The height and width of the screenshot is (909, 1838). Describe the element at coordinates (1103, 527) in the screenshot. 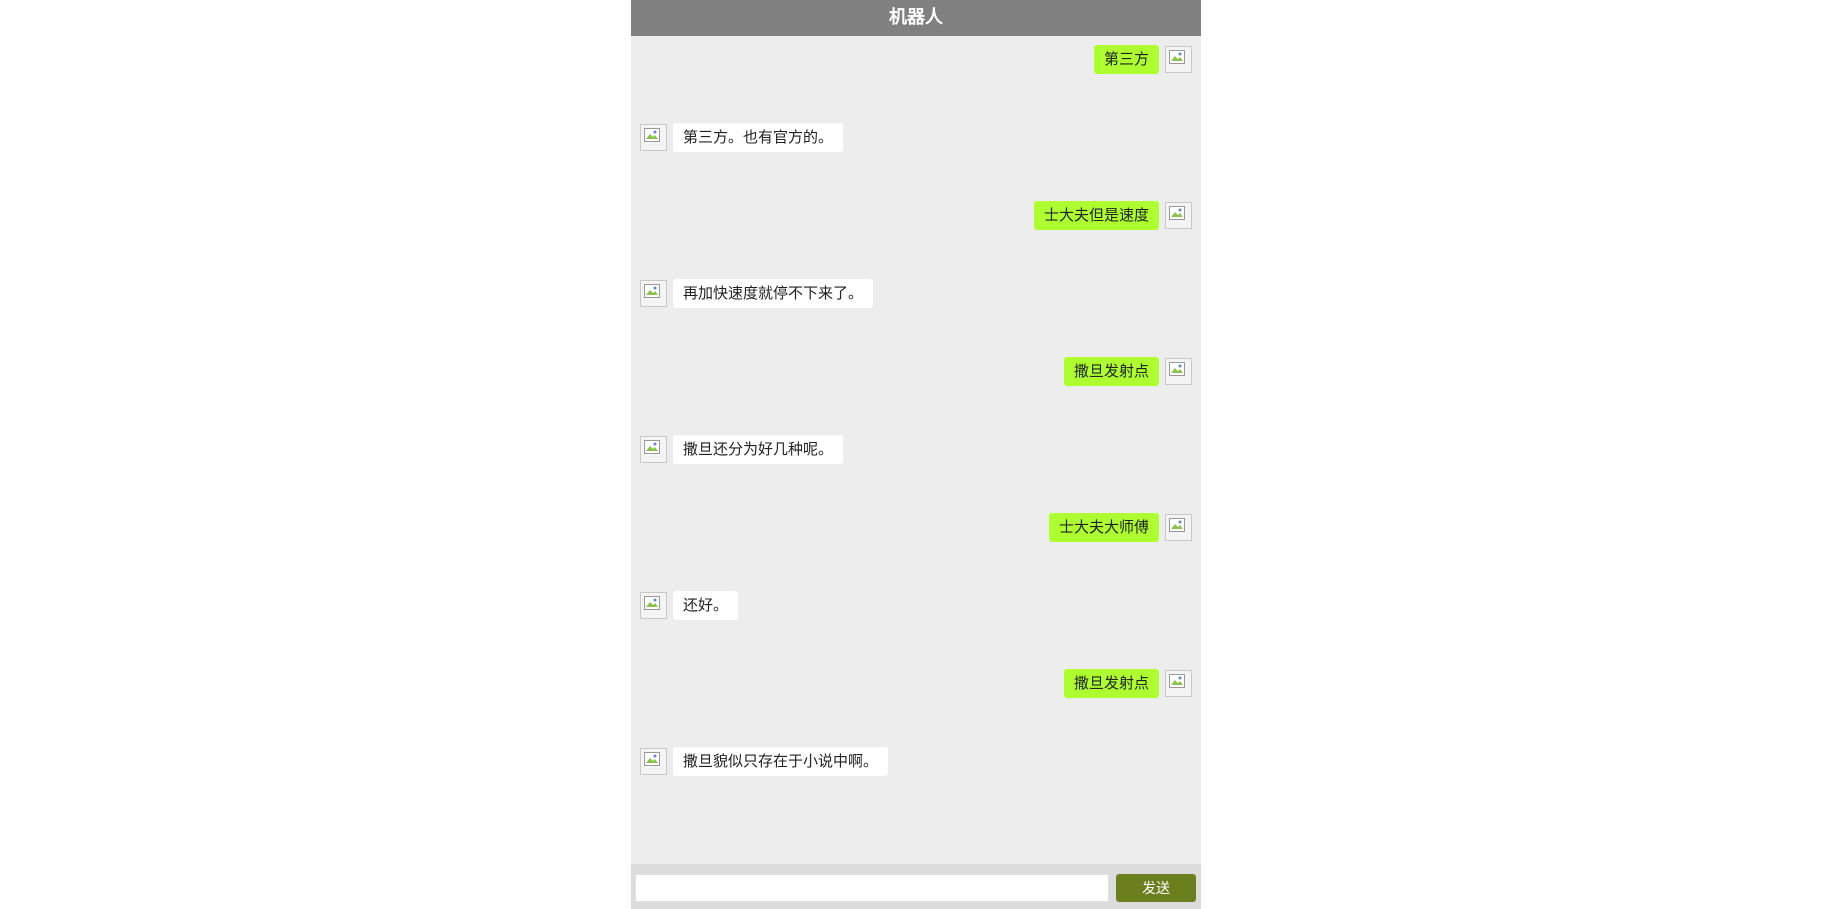

I see `user-message-bubble: 士大夫大师傅` at that location.